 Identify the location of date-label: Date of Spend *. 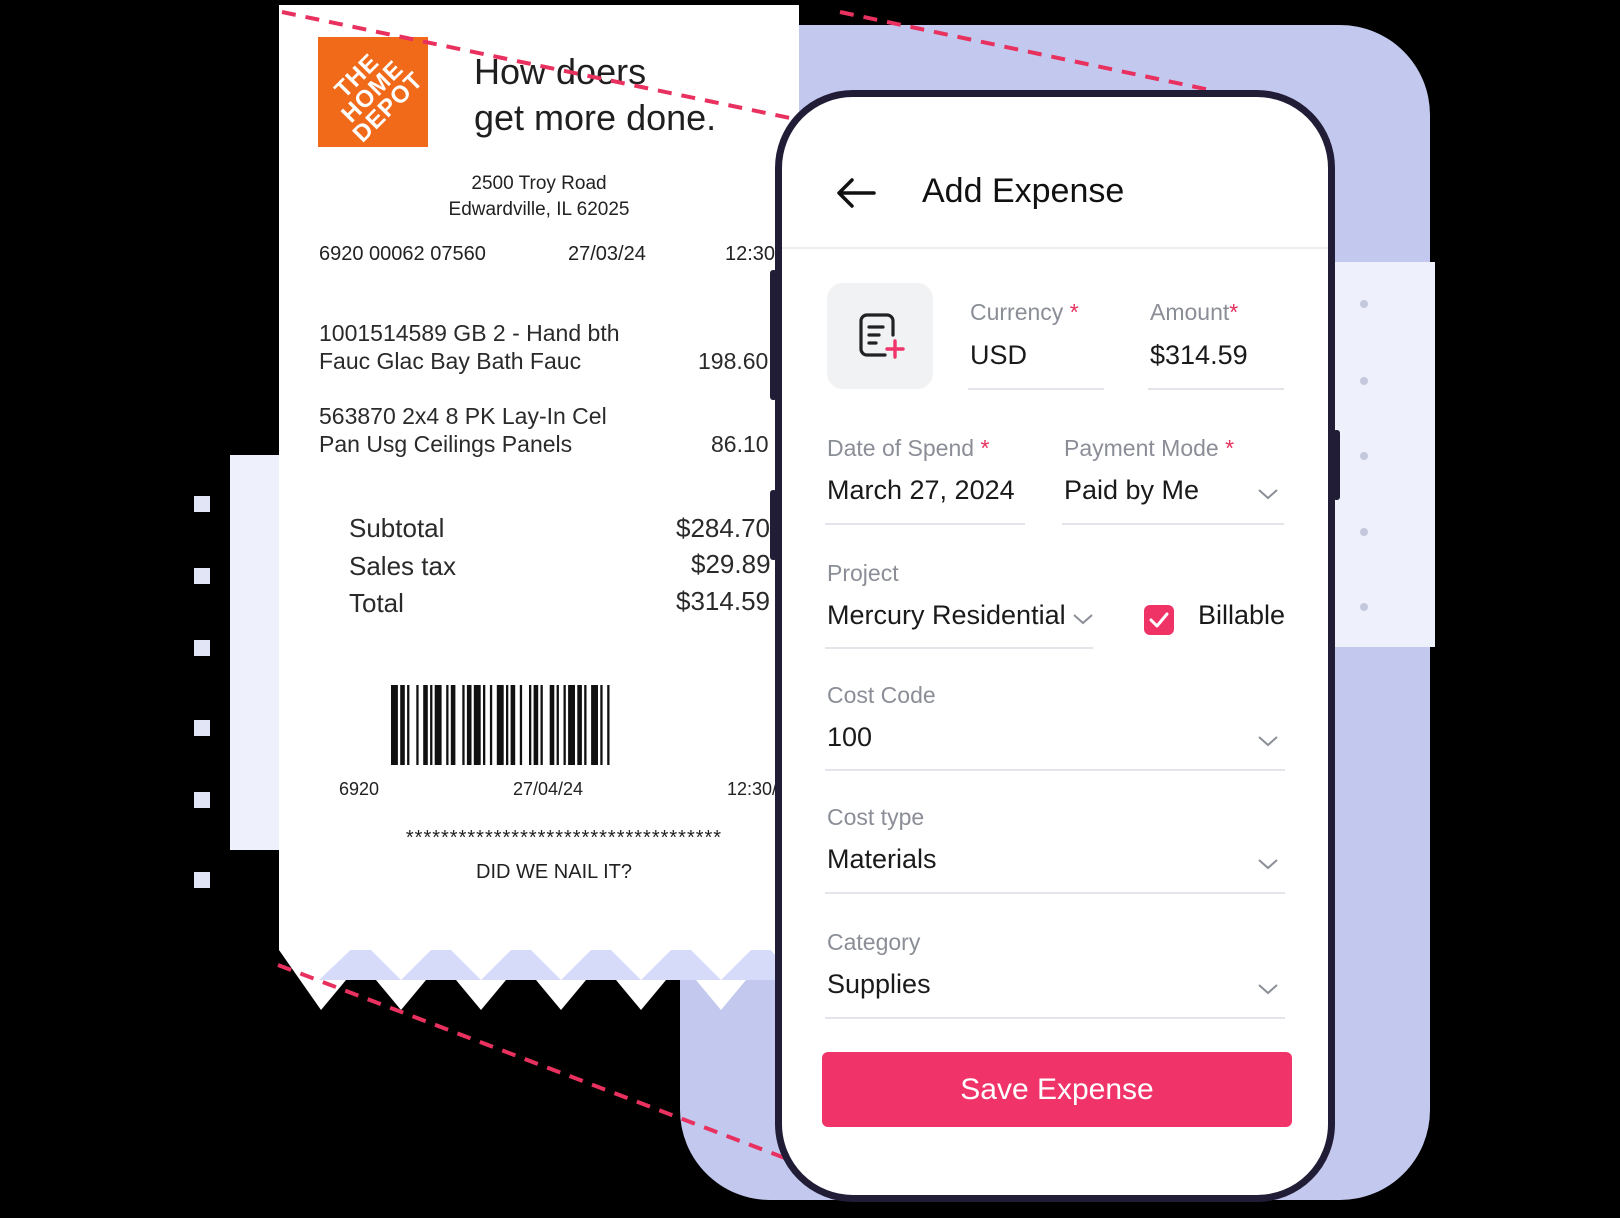
(908, 448).